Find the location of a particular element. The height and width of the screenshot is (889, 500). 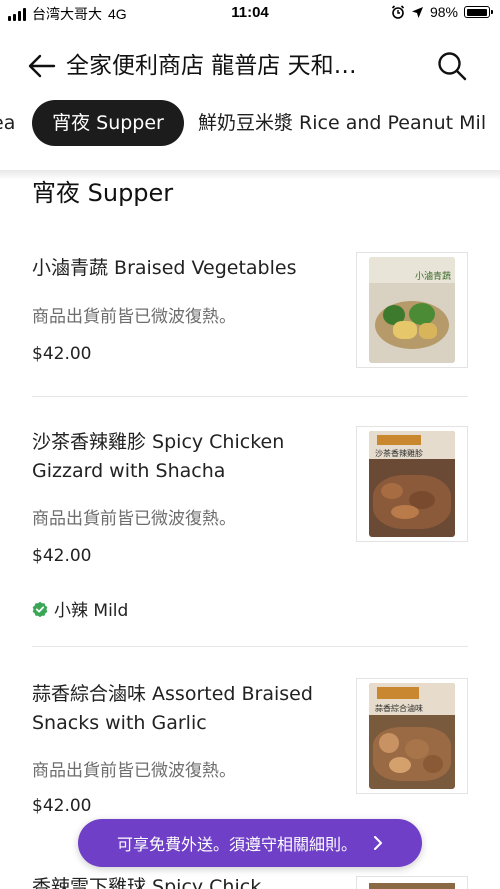

item-name: 沙茶香辣雞胗 Spicy Chicken Gizzard with Shacha is located at coordinates (158, 456).